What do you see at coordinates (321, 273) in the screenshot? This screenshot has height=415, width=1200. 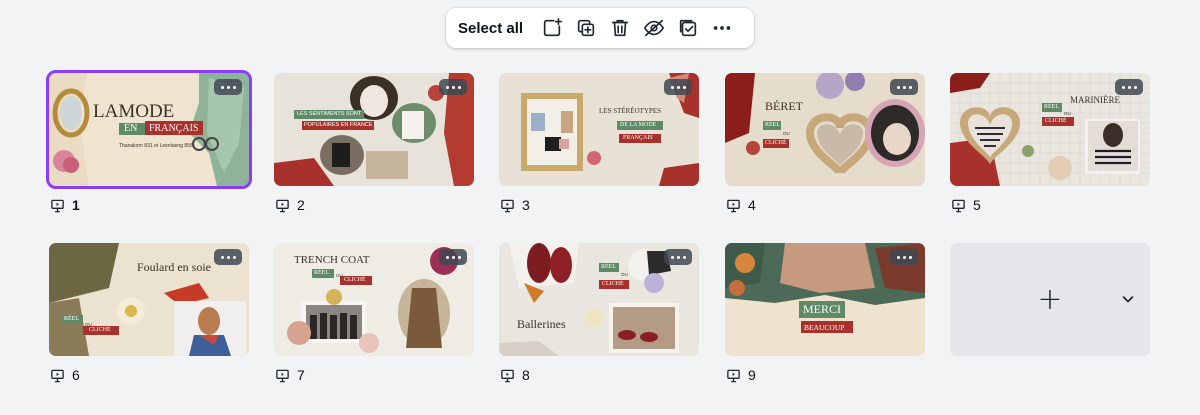 I see `slide-7-tag-reel: RÉEL` at bounding box center [321, 273].